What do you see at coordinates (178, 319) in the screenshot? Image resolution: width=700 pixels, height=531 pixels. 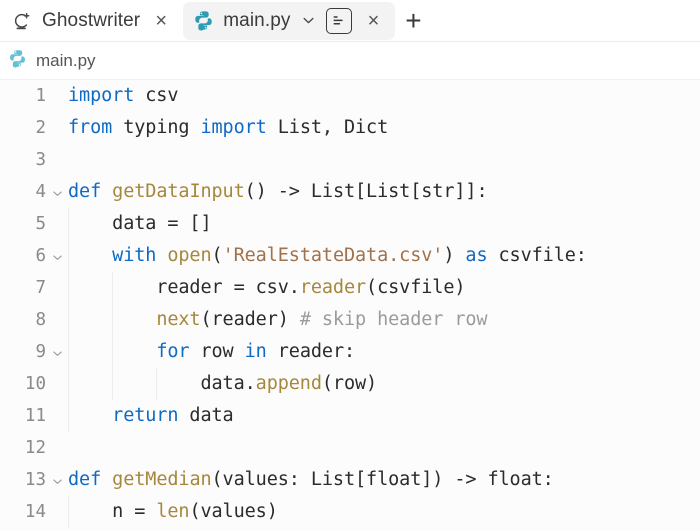 I see `token-fn: next` at bounding box center [178, 319].